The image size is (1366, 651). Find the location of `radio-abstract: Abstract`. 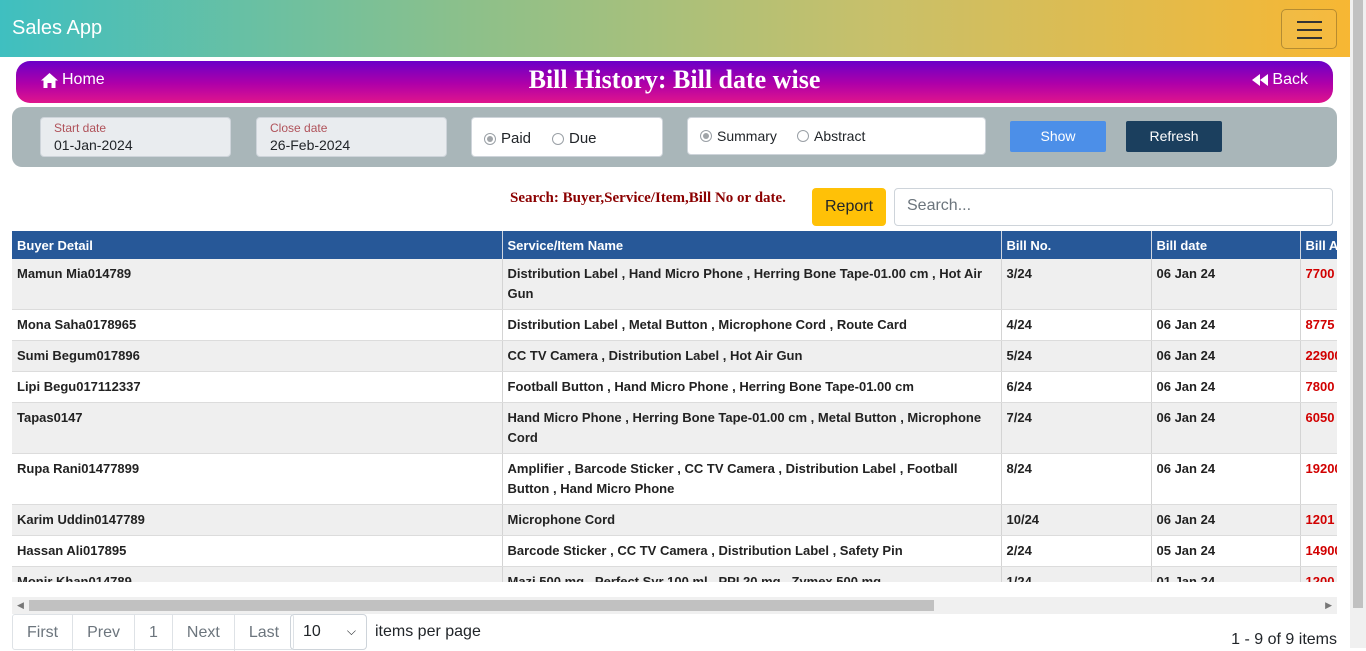

radio-abstract: Abstract is located at coordinates (831, 136).